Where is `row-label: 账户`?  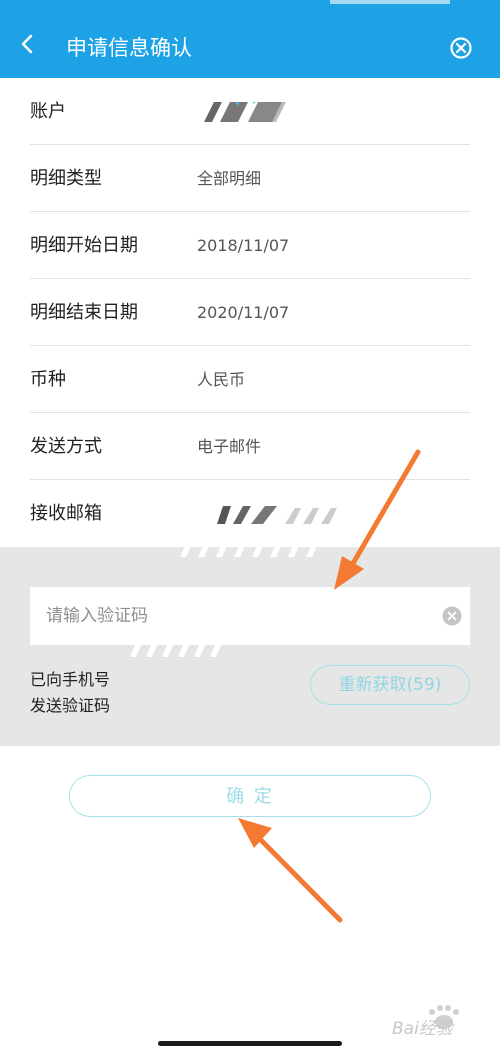 row-label: 账户 is located at coordinates (48, 111).